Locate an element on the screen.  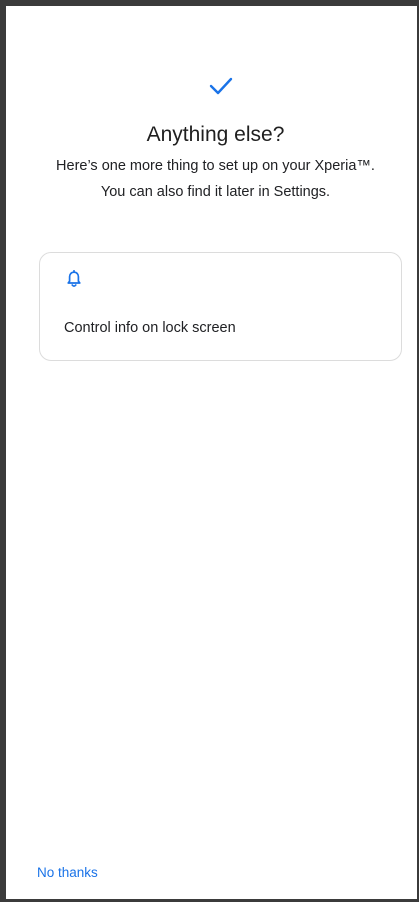
no-thanks-button: No thanks is located at coordinates (67, 872).